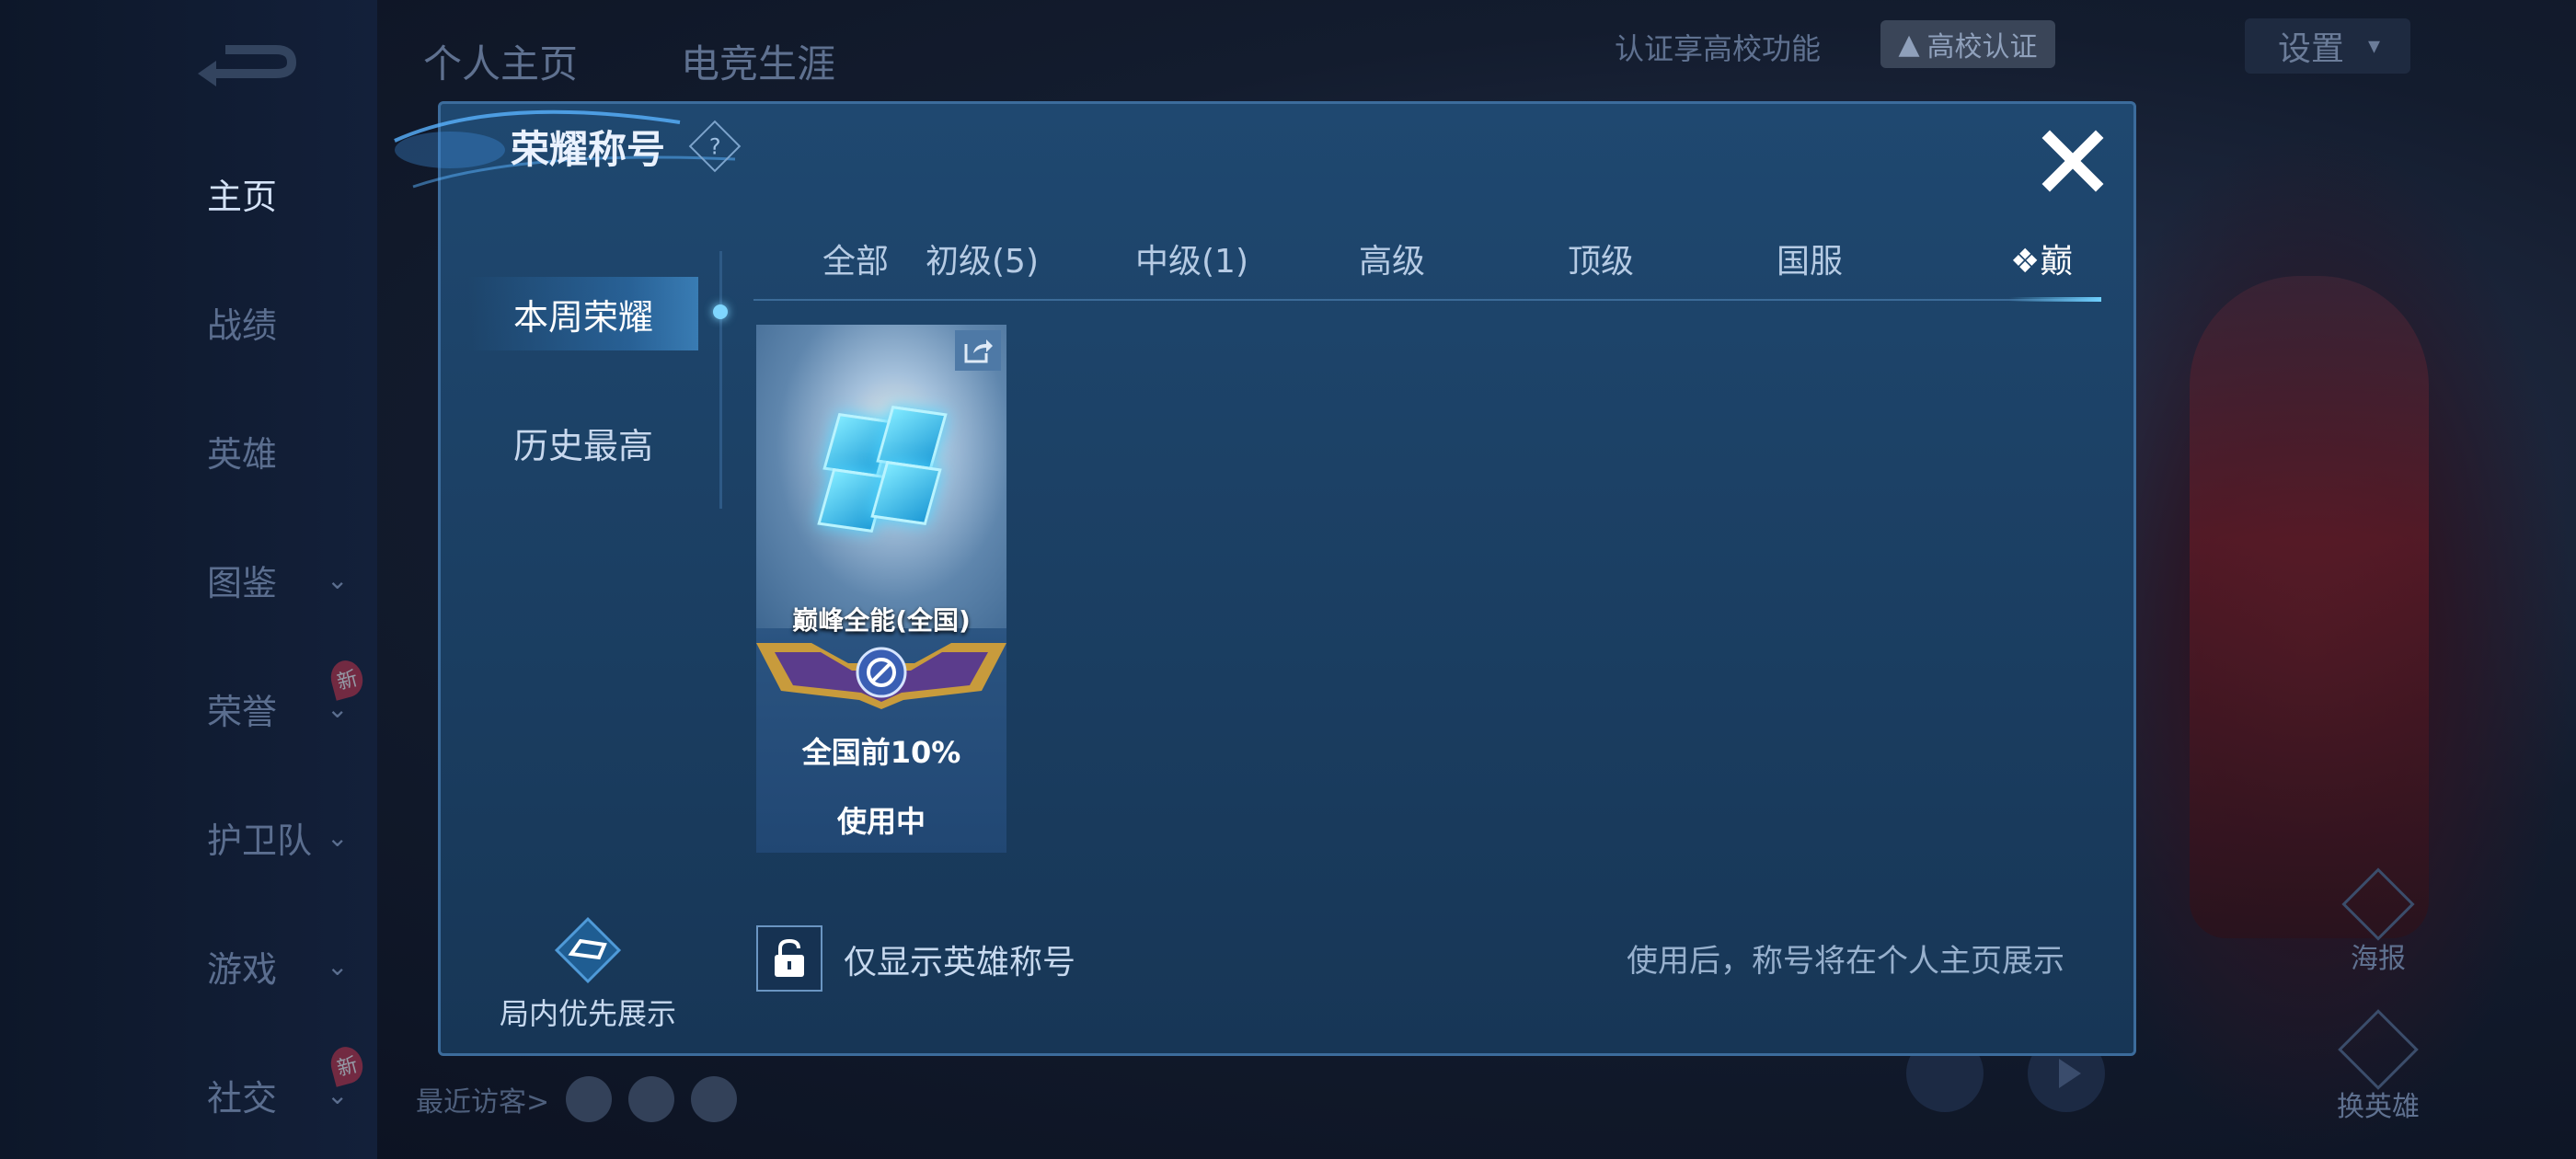 The width and height of the screenshot is (2576, 1159). What do you see at coordinates (2378, 1107) in the screenshot?
I see `swap-hero-label: 换英雄` at bounding box center [2378, 1107].